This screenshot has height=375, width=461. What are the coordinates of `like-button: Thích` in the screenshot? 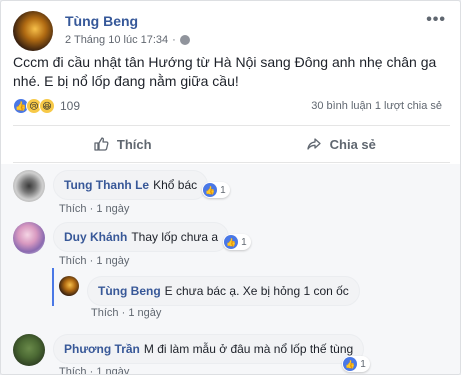 It's located at (122, 144).